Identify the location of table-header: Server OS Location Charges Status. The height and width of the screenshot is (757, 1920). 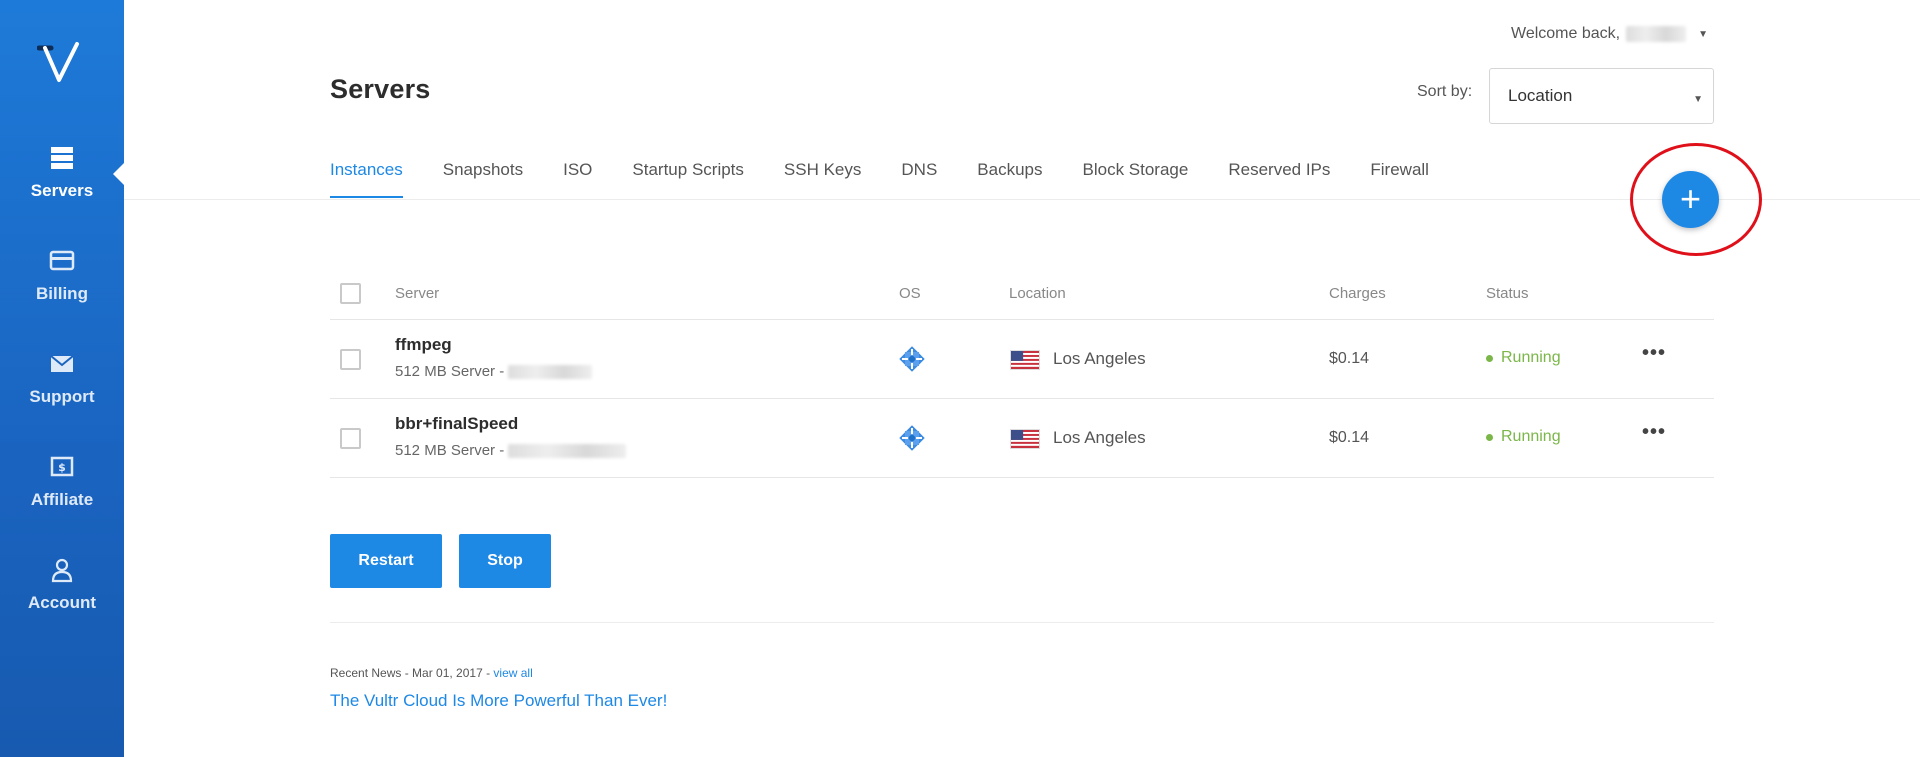
(1022, 294).